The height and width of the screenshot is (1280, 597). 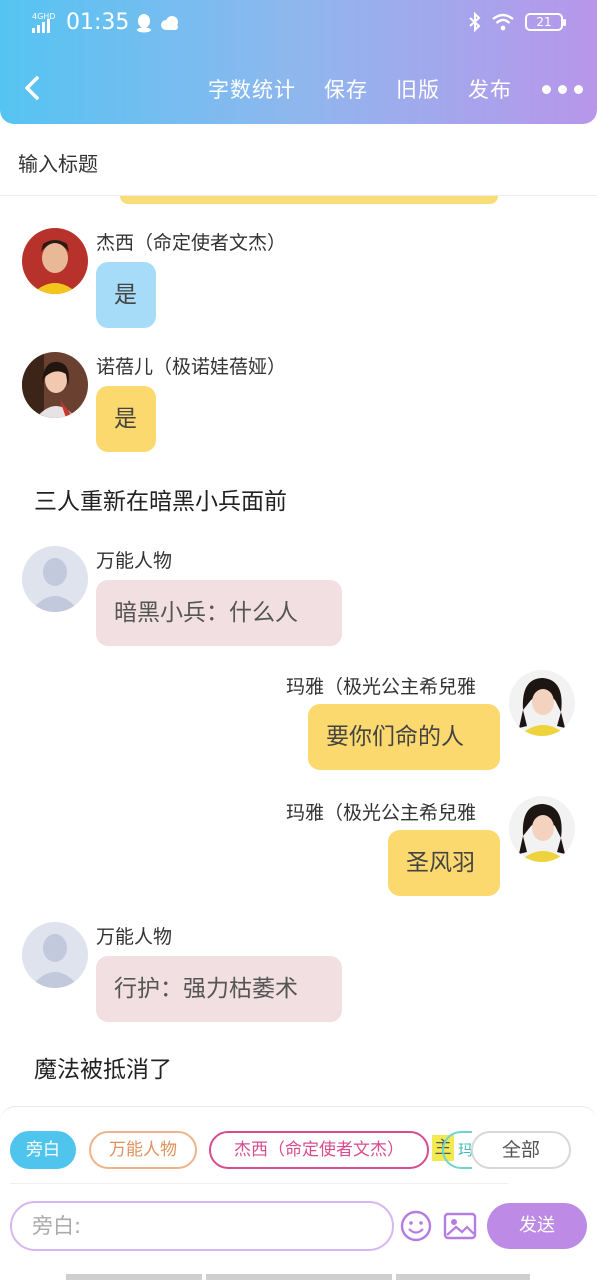 I want to click on send-button: 发送, so click(x=537, y=1226).